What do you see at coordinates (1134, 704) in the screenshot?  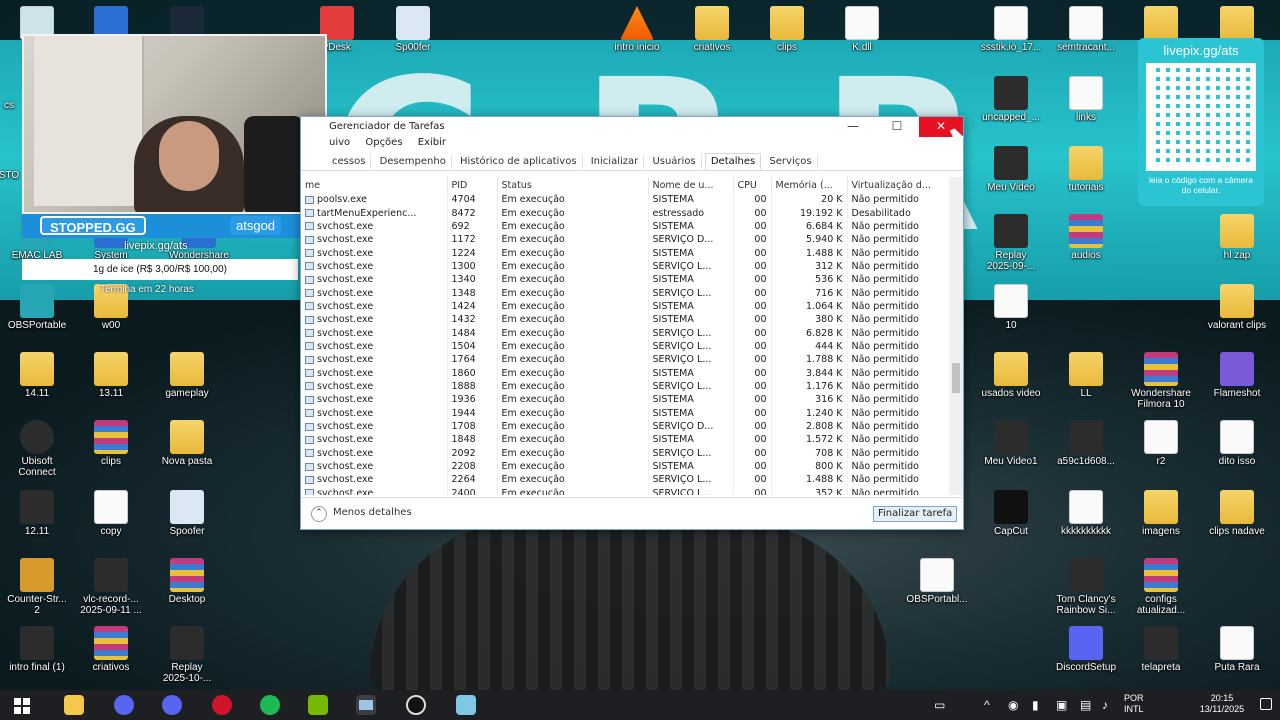 I see `language-indicator: POR INTL` at bounding box center [1134, 704].